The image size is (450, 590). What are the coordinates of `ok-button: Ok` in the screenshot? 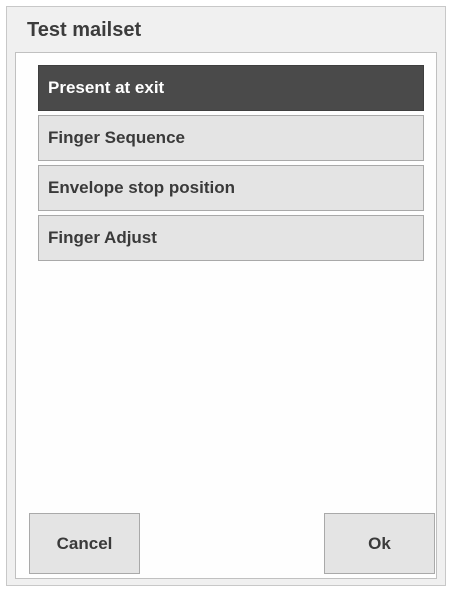 It's located at (379, 543).